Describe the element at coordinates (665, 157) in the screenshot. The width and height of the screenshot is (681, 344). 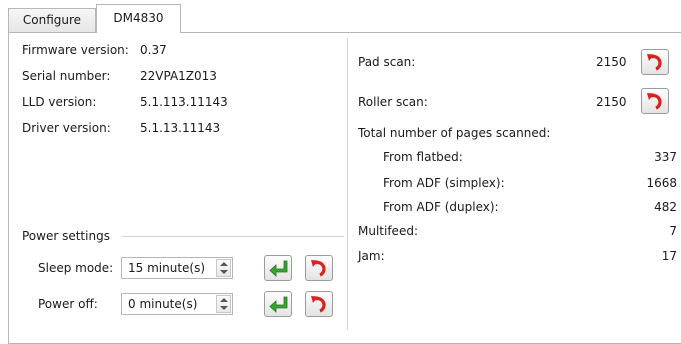
I see `flatbed-value: 337` at that location.